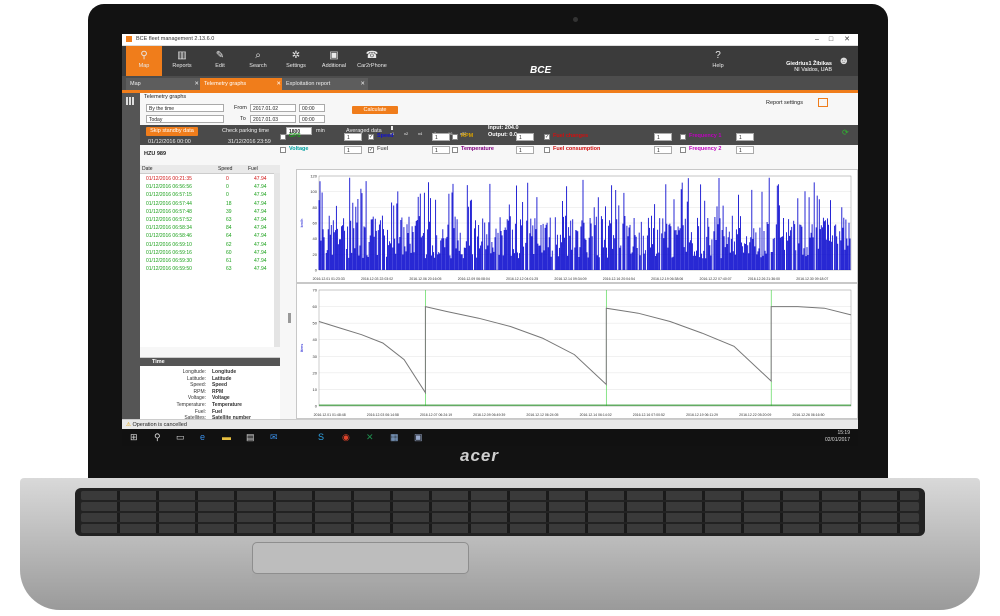  I want to click on averaged-slider-thumb, so click(392, 128).